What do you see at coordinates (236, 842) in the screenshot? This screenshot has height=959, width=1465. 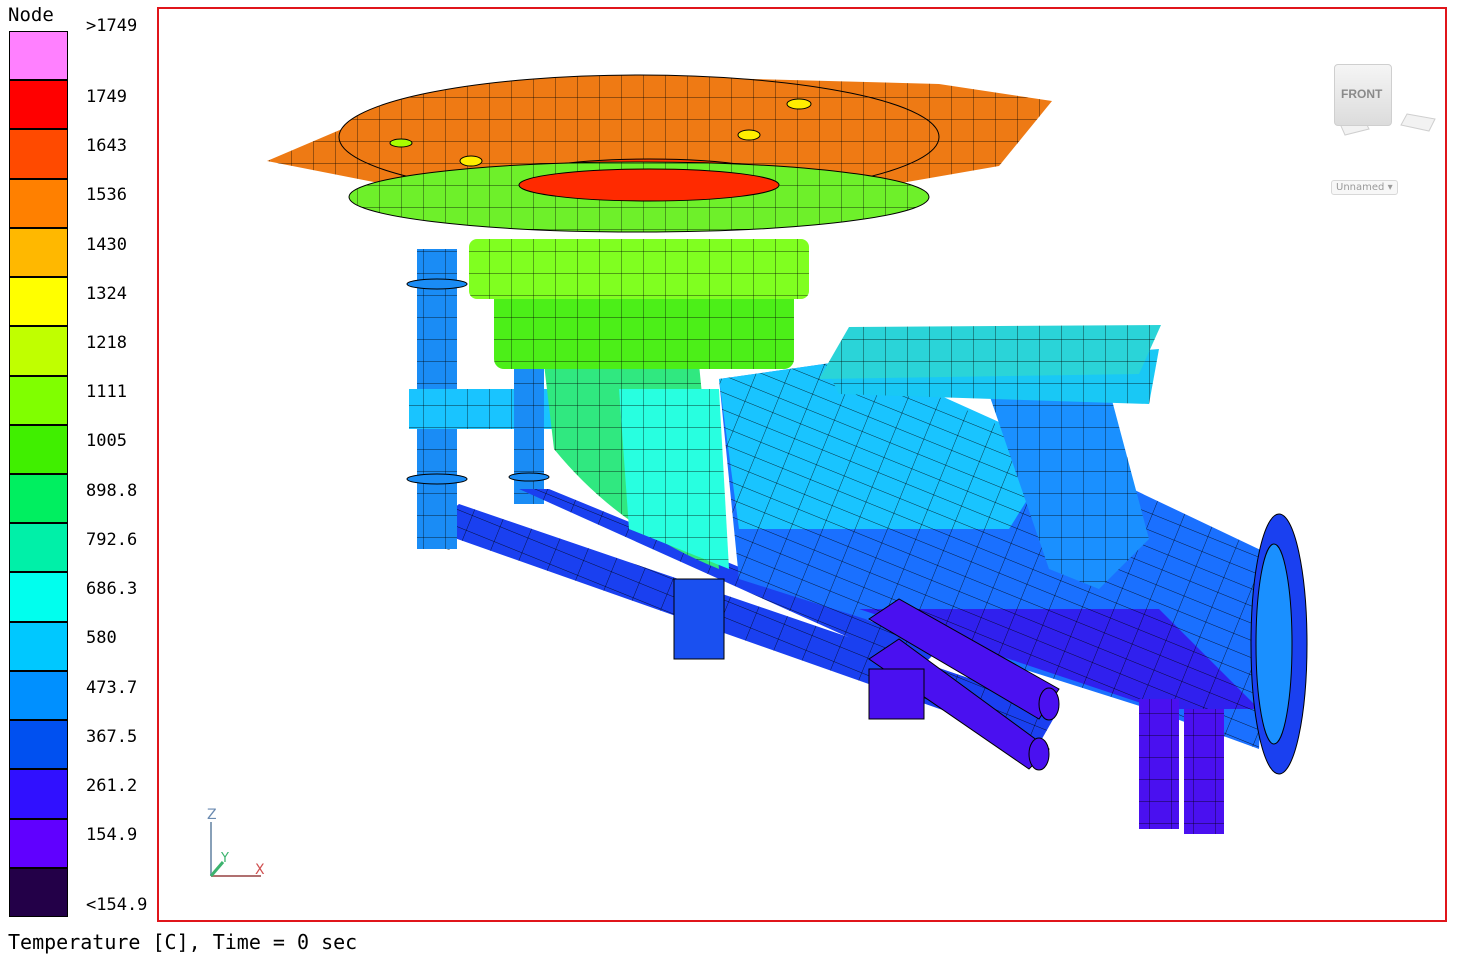 I see `axis-triad: Z X Y` at bounding box center [236, 842].